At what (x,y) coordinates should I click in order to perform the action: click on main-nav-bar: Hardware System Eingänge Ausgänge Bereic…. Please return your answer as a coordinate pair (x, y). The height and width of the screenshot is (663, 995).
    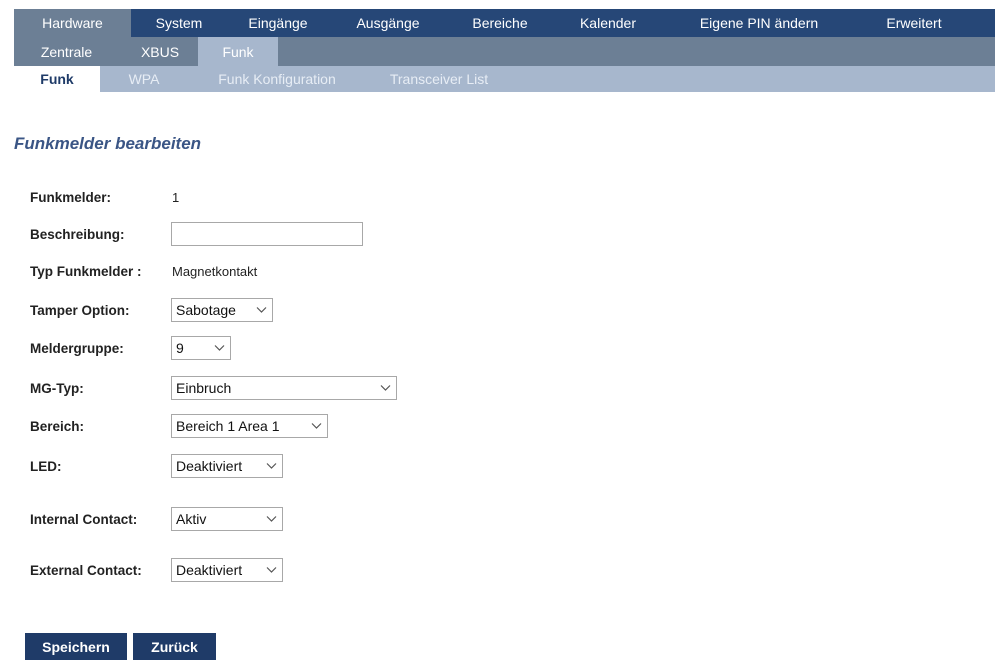
    Looking at the image, I should click on (504, 23).